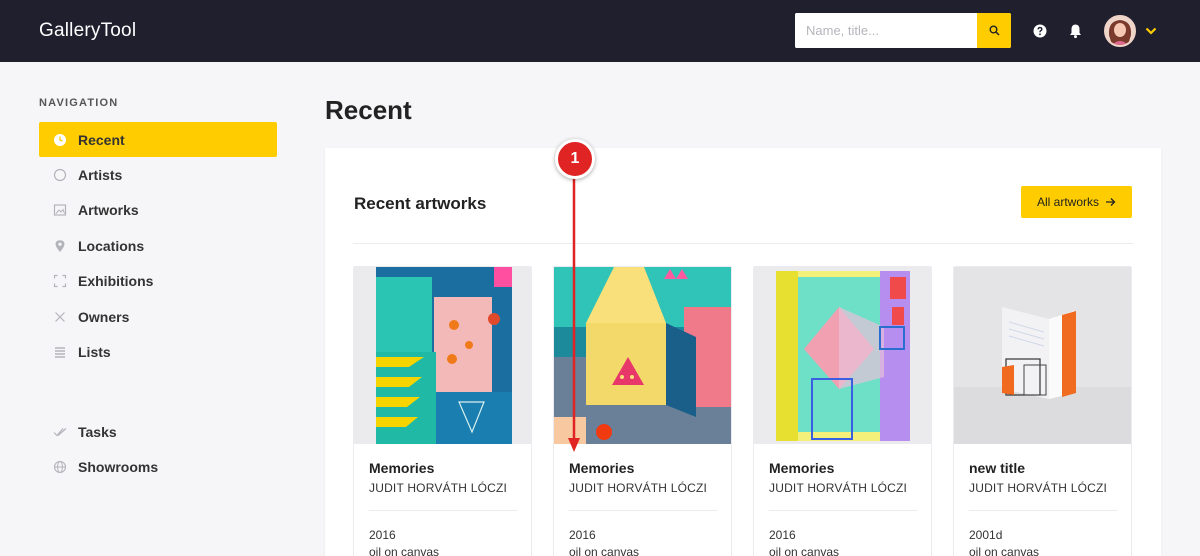 The height and width of the screenshot is (556, 1200). What do you see at coordinates (997, 468) in the screenshot?
I see `artwork-title: new title` at bounding box center [997, 468].